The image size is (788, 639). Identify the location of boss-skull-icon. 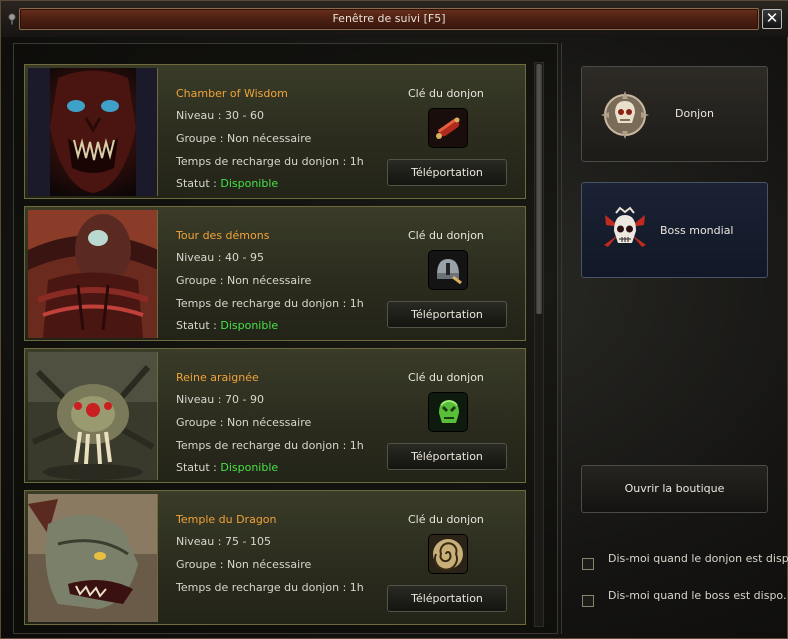
(625, 226).